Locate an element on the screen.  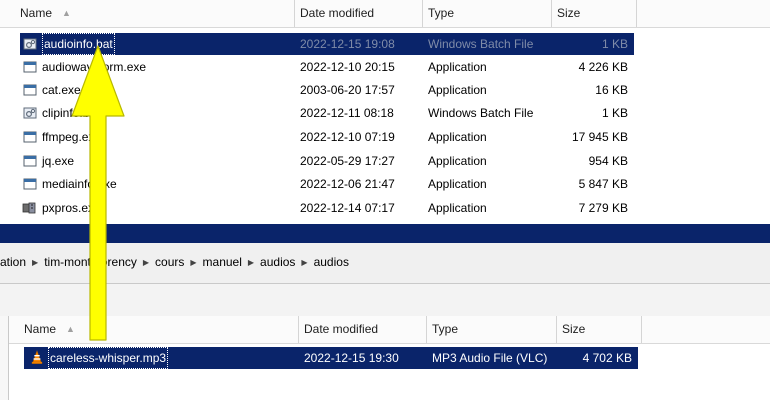
window-divider-band is located at coordinates (385, 233).